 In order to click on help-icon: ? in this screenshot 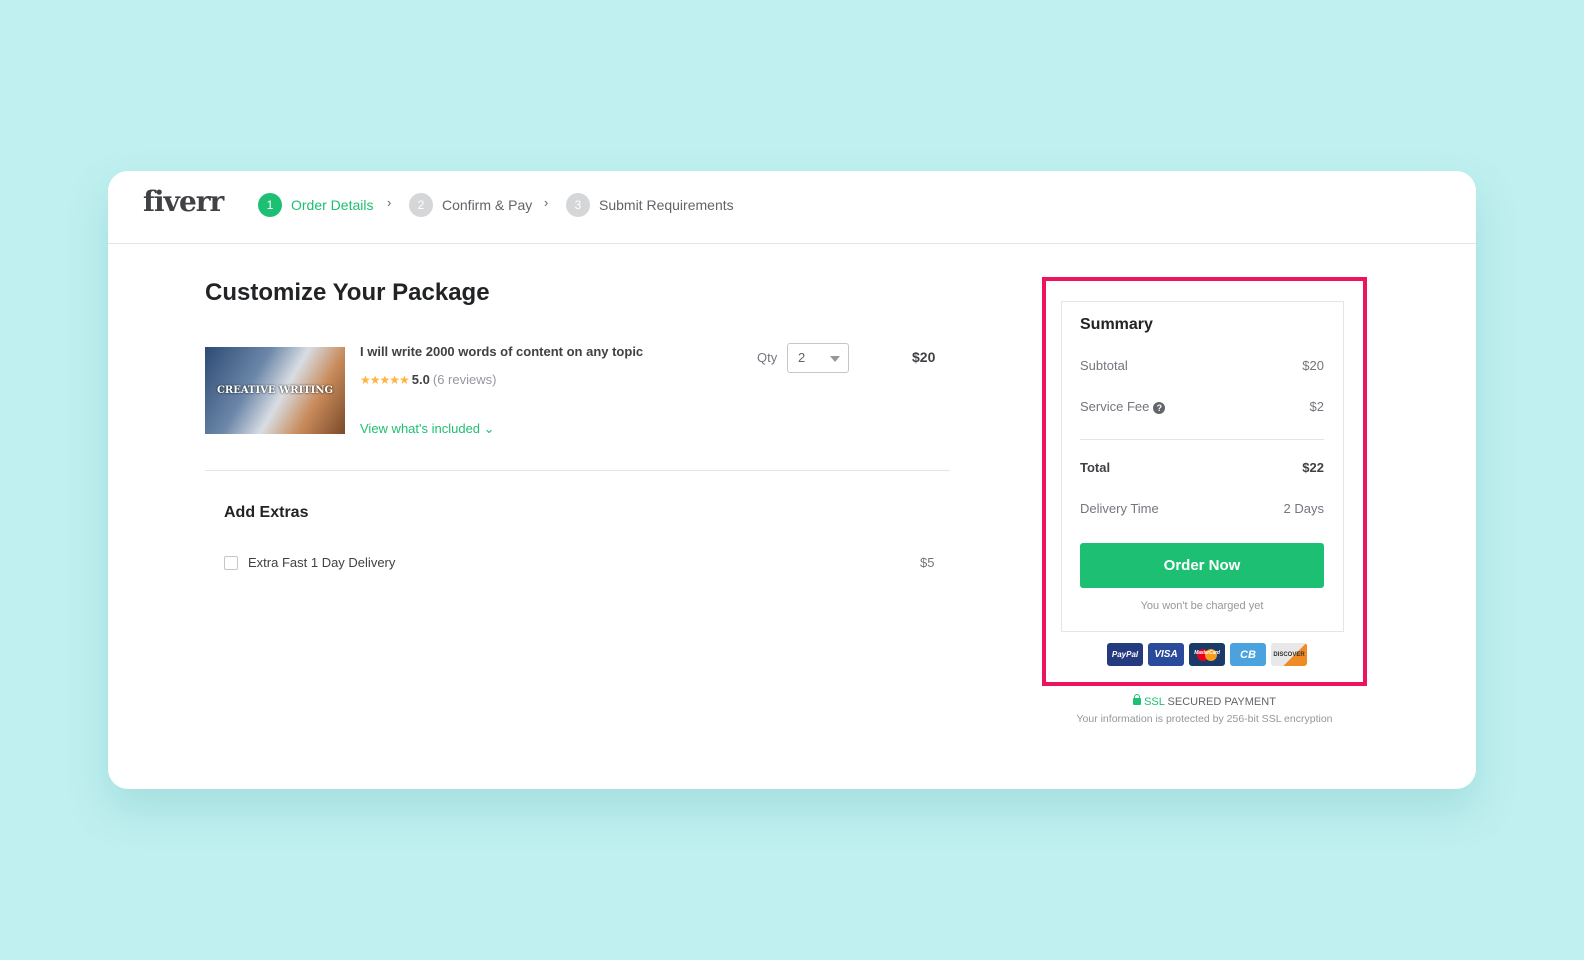, I will do `click(1159, 408)`.